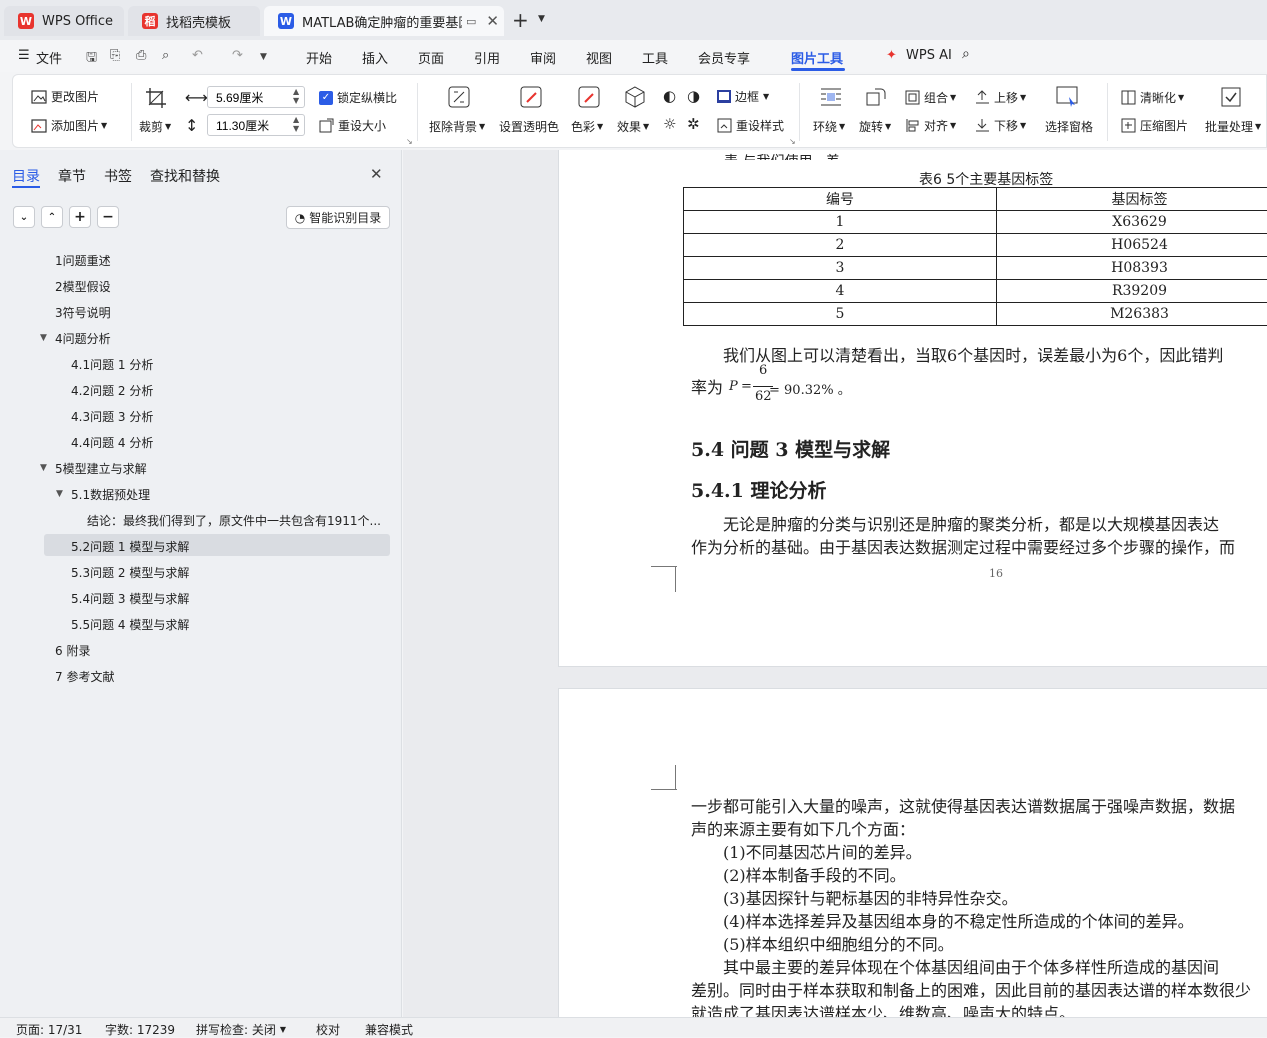 The height and width of the screenshot is (1038, 1267). Describe the element at coordinates (875, 126) in the screenshot. I see `rotate-button: 旋转▼` at that location.